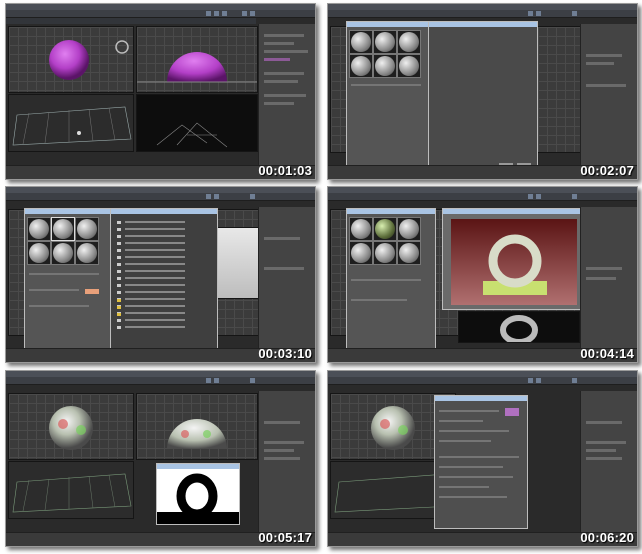  What do you see at coordinates (607, 170) in the screenshot?
I see `timecode-label: 00:02:07` at bounding box center [607, 170].